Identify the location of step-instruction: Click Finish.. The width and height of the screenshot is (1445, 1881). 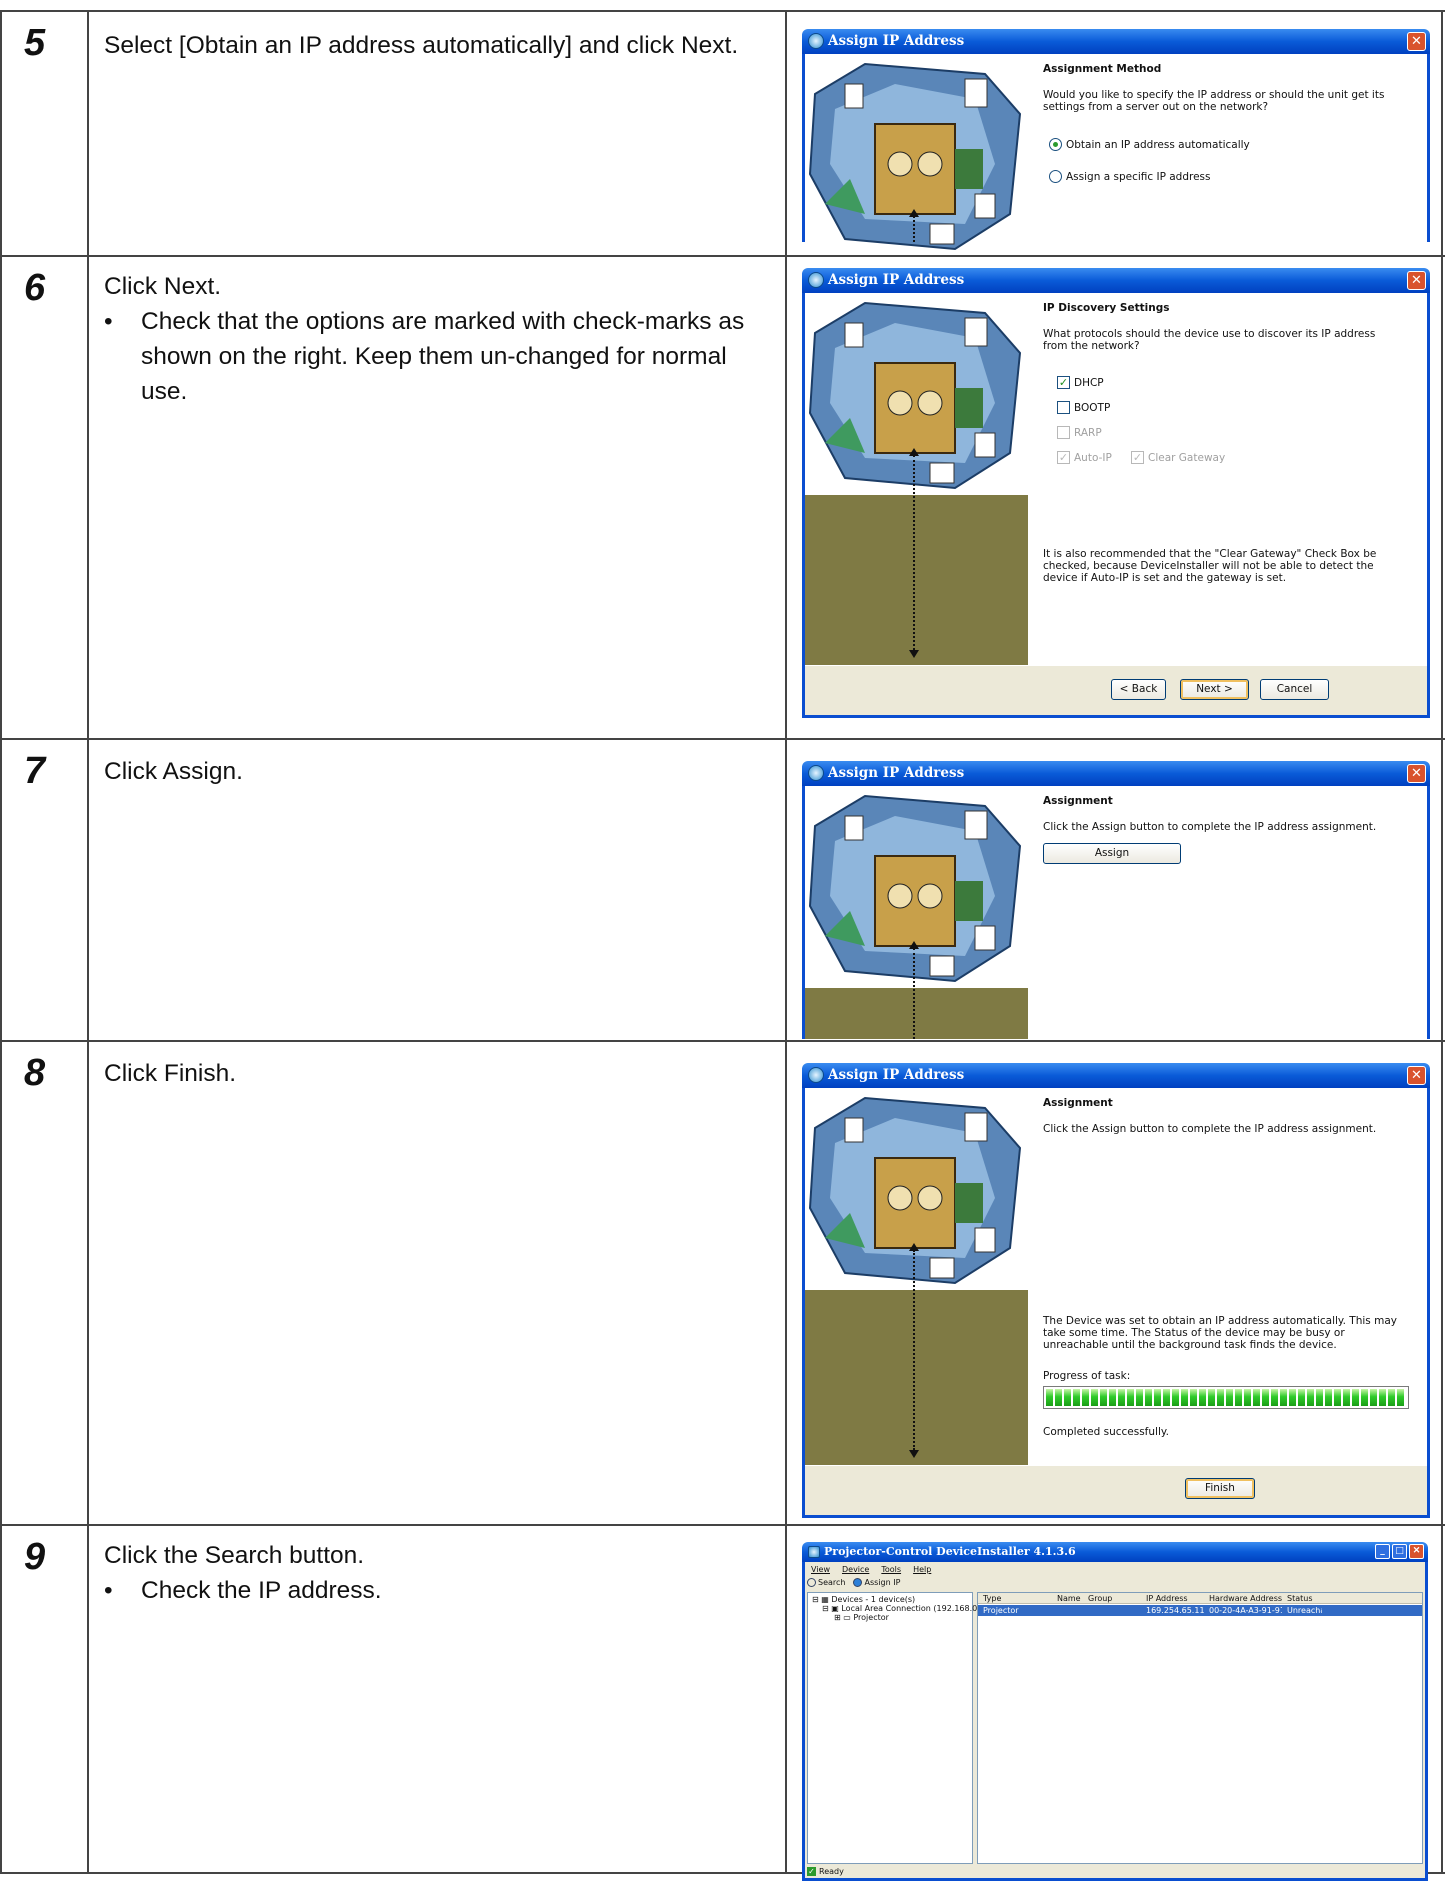
(170, 1073).